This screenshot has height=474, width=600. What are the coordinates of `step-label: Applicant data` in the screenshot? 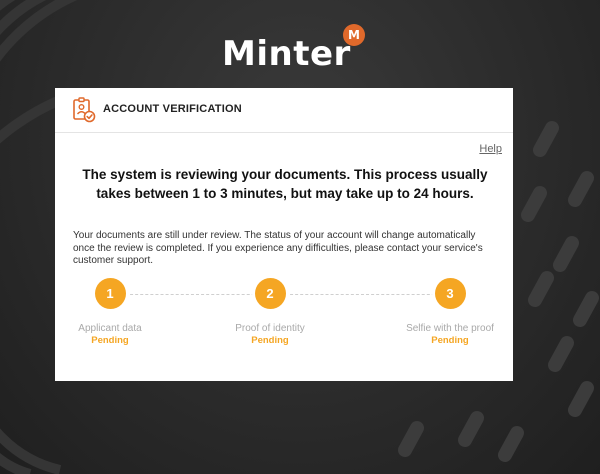 It's located at (110, 328).